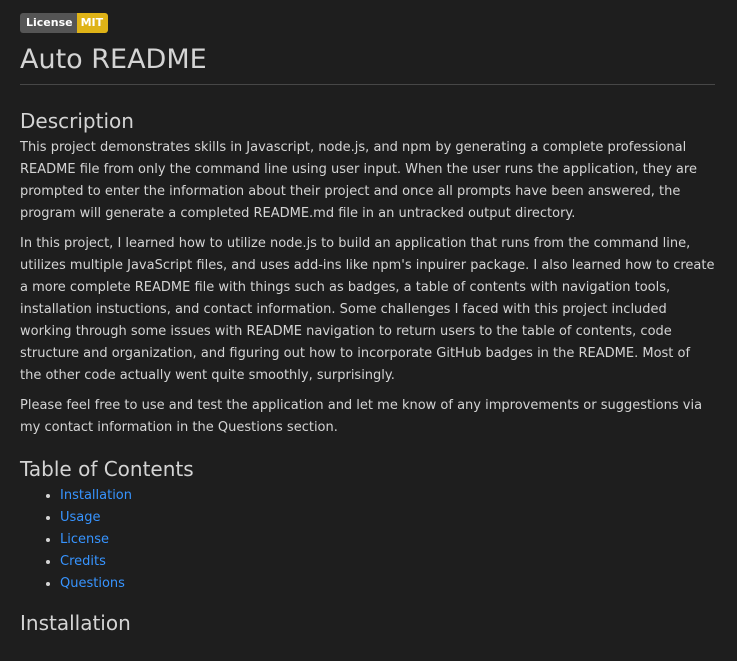  Describe the element at coordinates (387, 540) in the screenshot. I see `toc-item-license: License` at that location.